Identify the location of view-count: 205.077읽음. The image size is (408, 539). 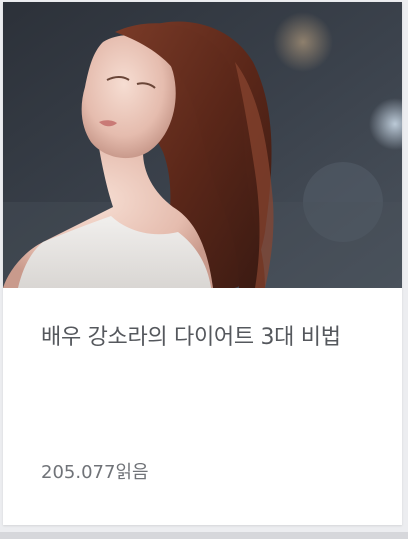
(95, 471).